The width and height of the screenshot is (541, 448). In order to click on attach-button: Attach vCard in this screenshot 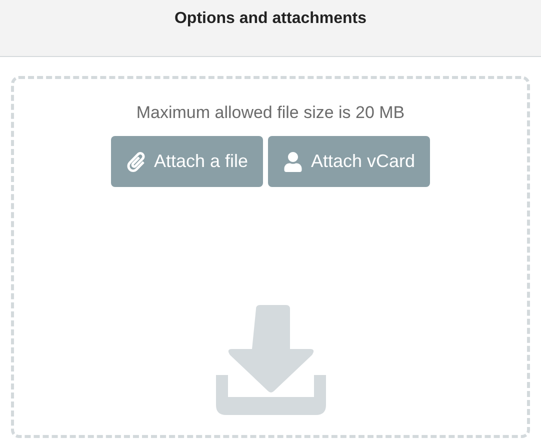, I will do `click(349, 161)`.